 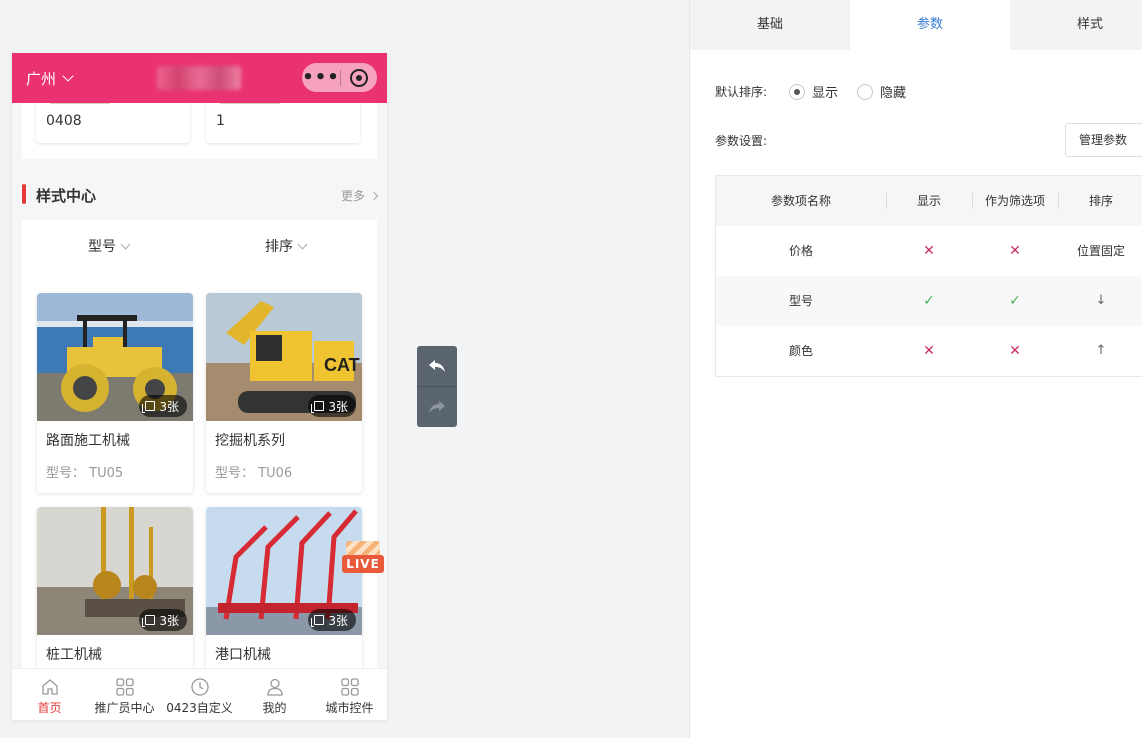 What do you see at coordinates (254, 473) in the screenshot?
I see `product-model: 型号： TU06` at bounding box center [254, 473].